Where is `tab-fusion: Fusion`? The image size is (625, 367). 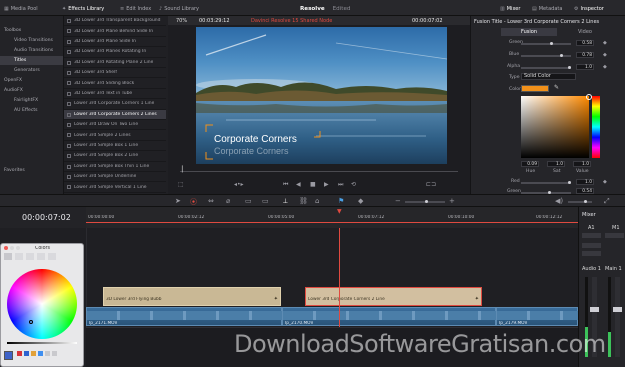
tab-fusion: Fusion is located at coordinates (529, 32).